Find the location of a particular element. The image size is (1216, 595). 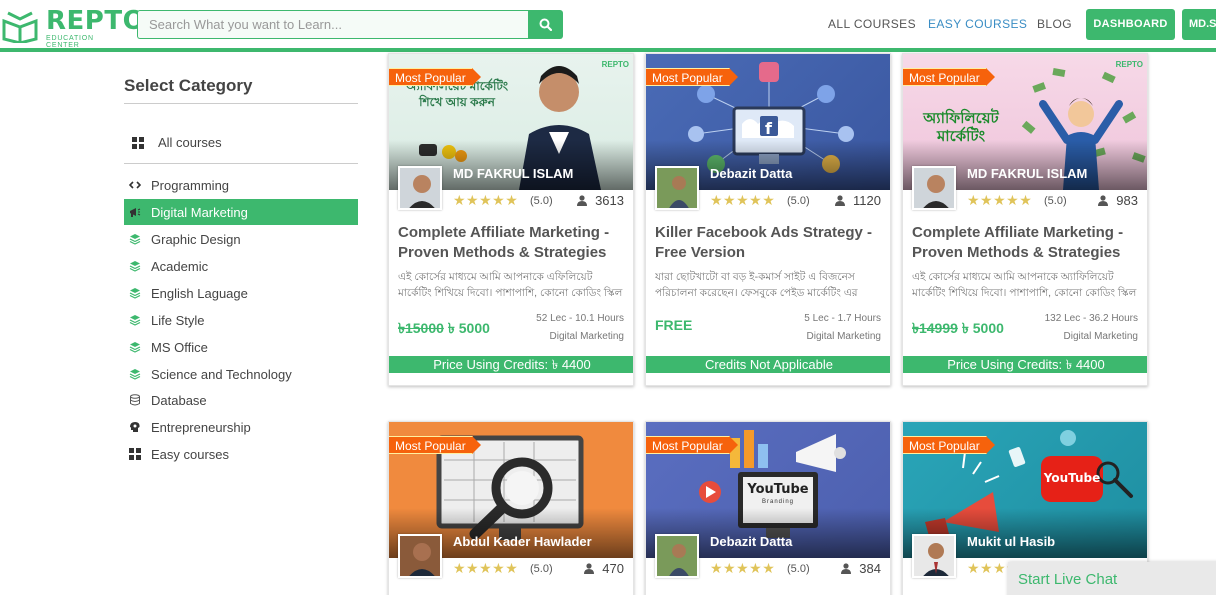

student-count: 1120 is located at coordinates (858, 200).